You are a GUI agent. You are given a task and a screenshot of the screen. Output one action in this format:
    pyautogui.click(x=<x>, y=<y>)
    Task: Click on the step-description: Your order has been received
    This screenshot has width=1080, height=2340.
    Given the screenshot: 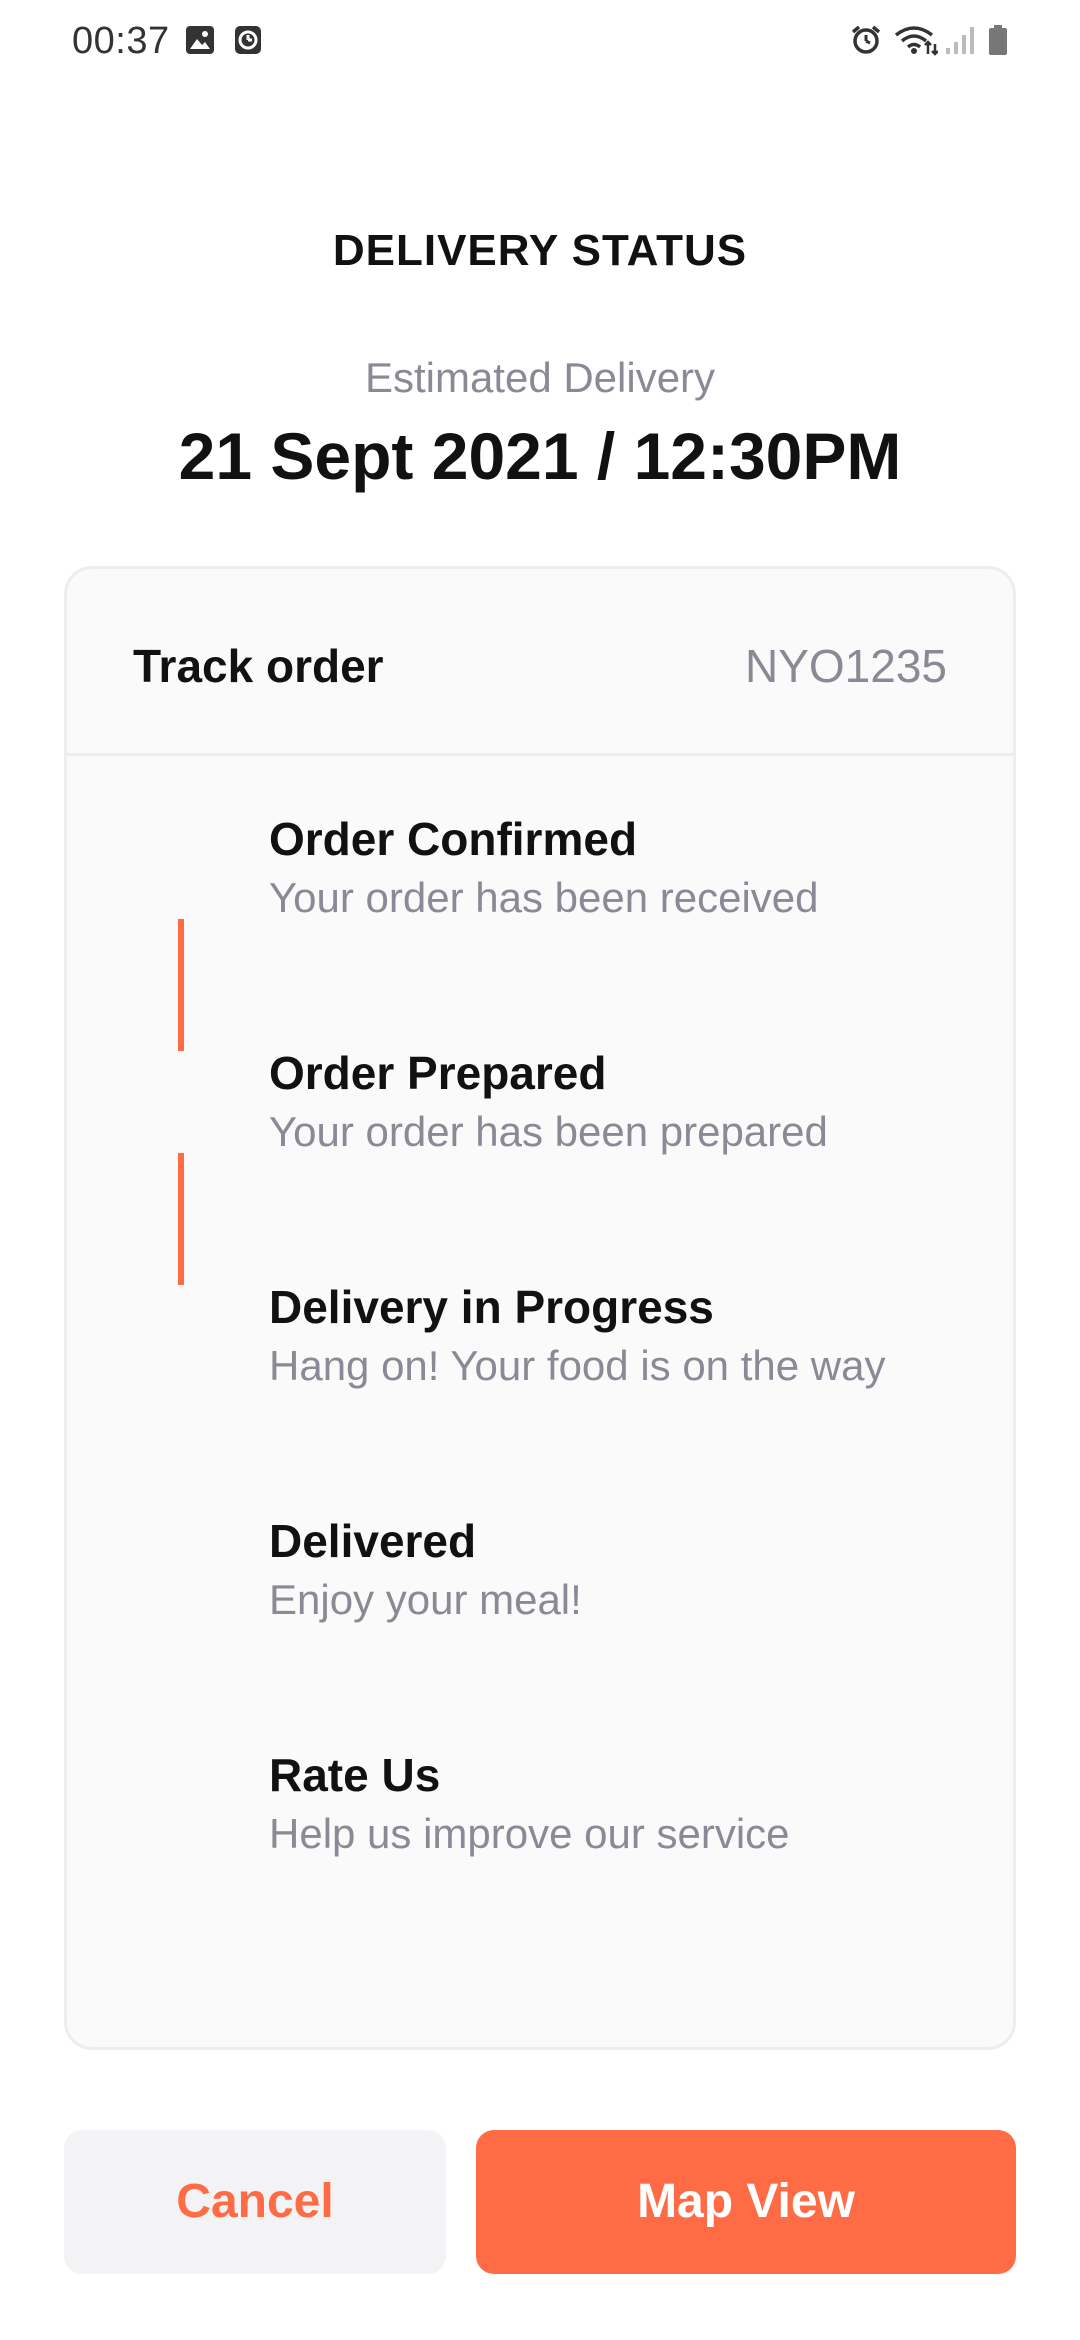 What is the action you would take?
    pyautogui.click(x=544, y=897)
    